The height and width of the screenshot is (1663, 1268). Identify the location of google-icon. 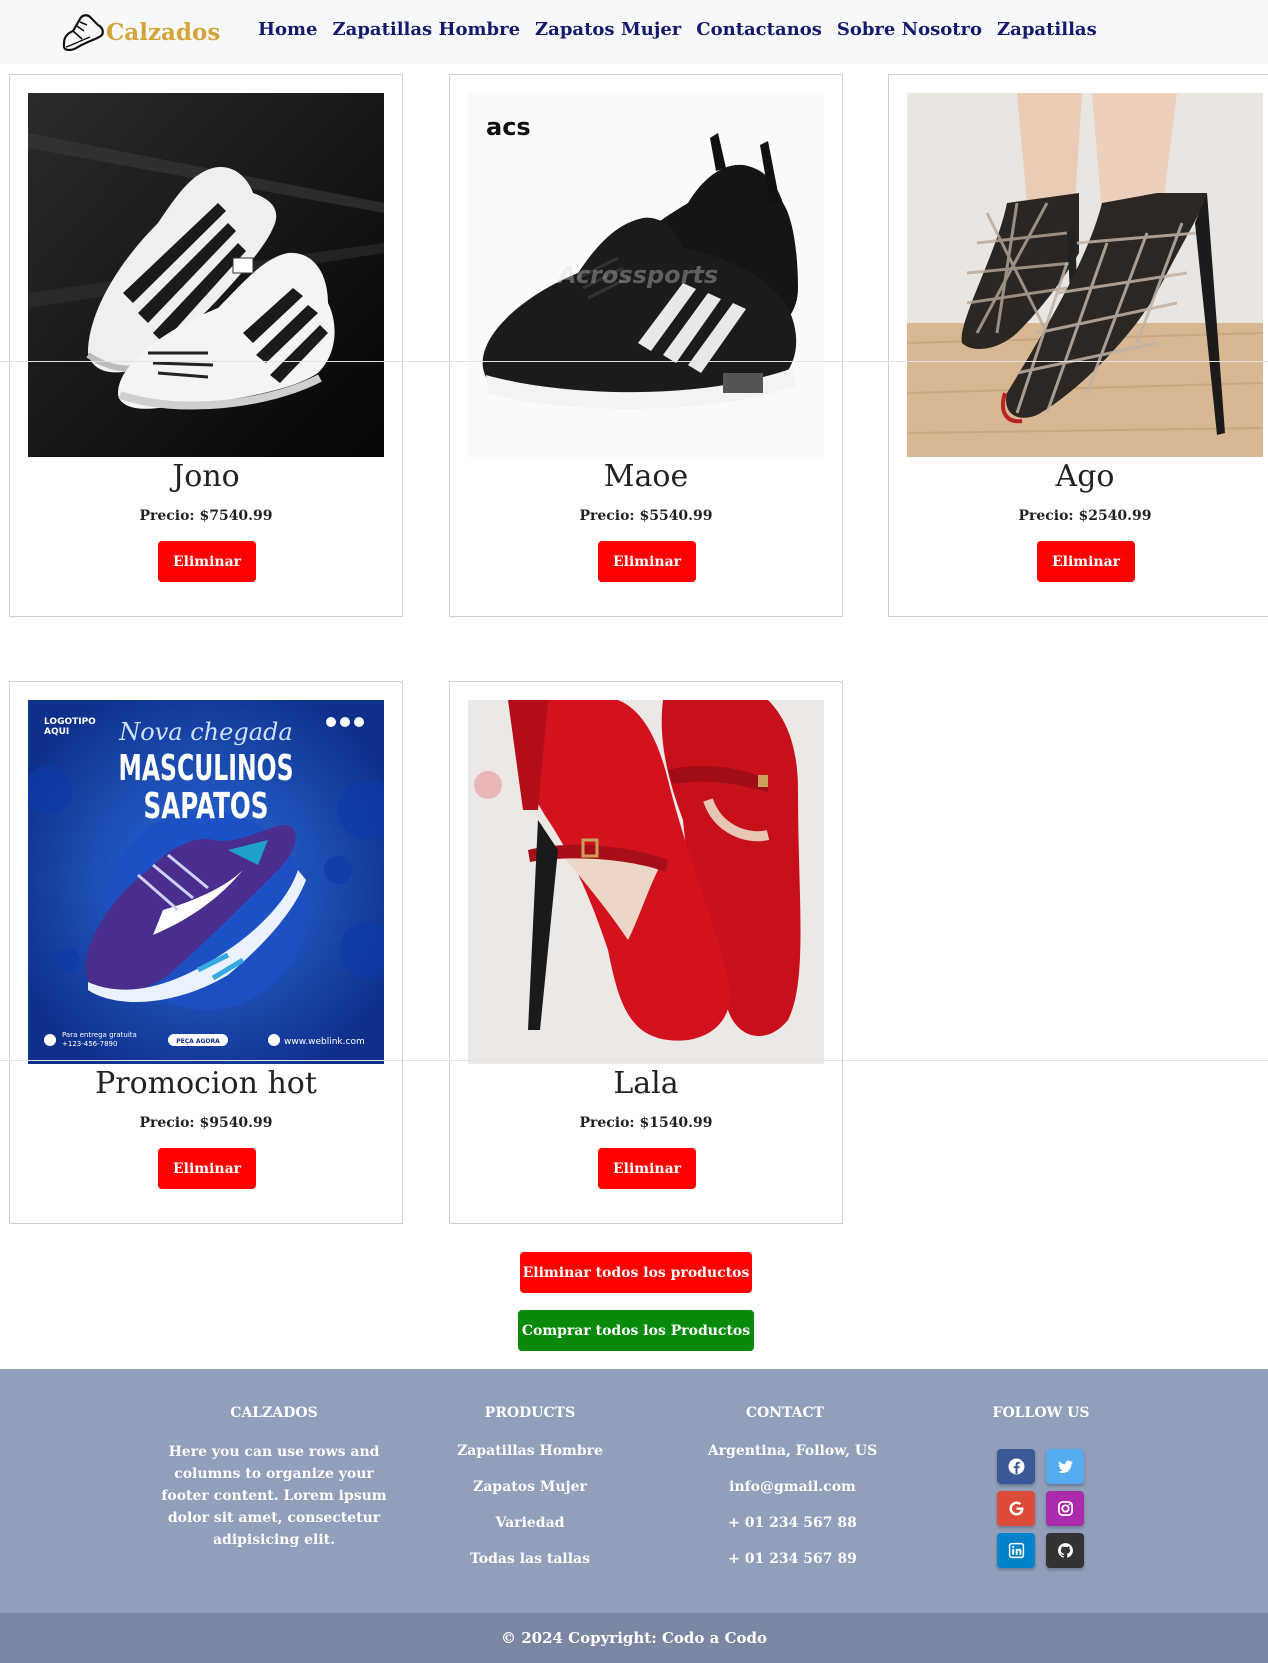
(1016, 1508).